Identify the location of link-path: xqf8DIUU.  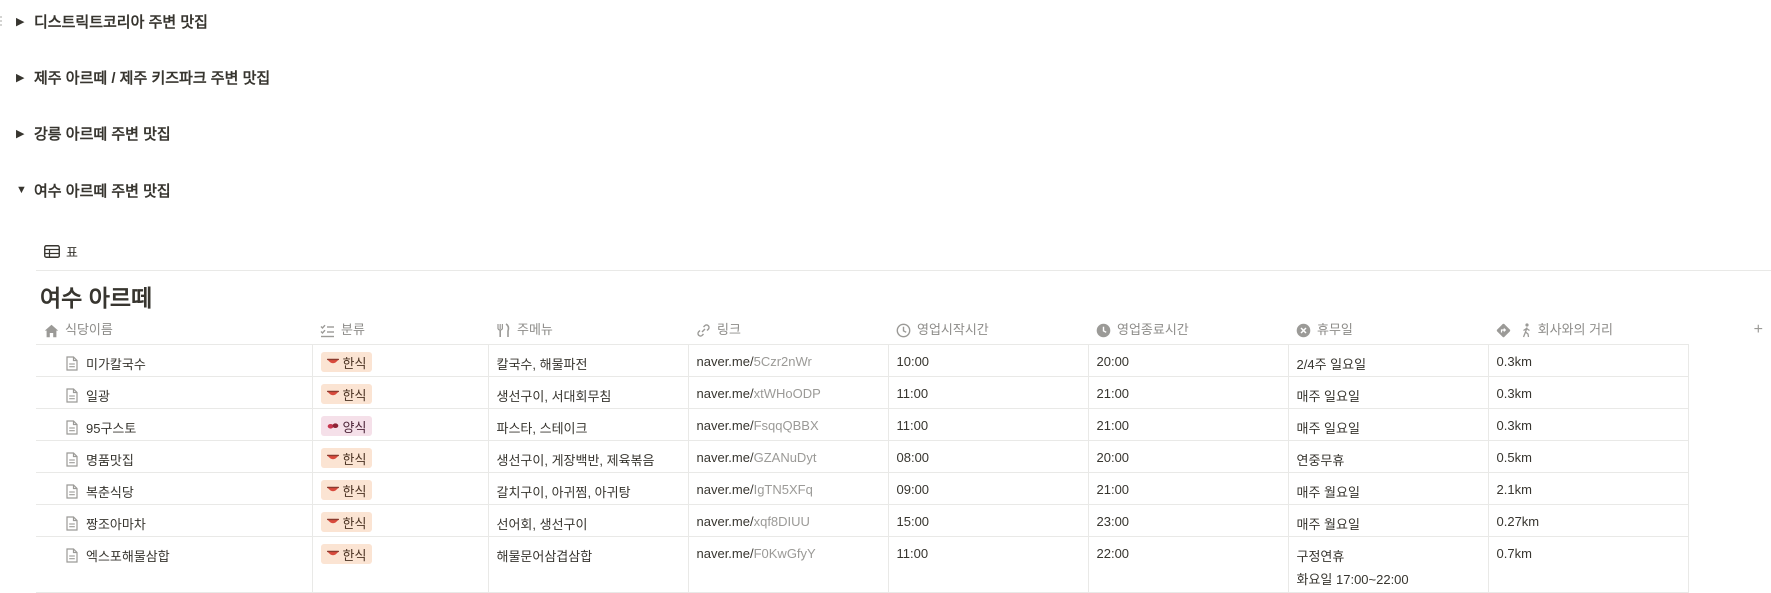
(782, 521).